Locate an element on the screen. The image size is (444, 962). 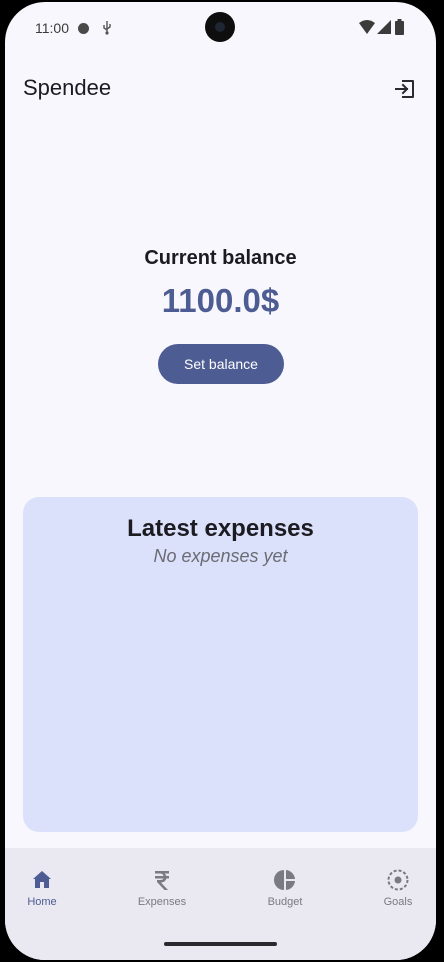
balance-label: Current balance is located at coordinates (220, 258).